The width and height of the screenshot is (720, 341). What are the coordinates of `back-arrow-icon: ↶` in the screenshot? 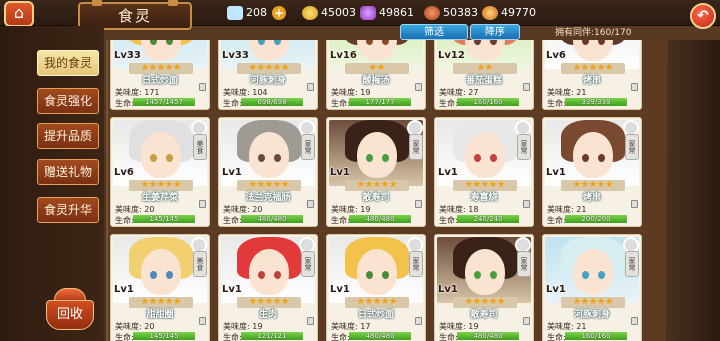 It's located at (703, 16).